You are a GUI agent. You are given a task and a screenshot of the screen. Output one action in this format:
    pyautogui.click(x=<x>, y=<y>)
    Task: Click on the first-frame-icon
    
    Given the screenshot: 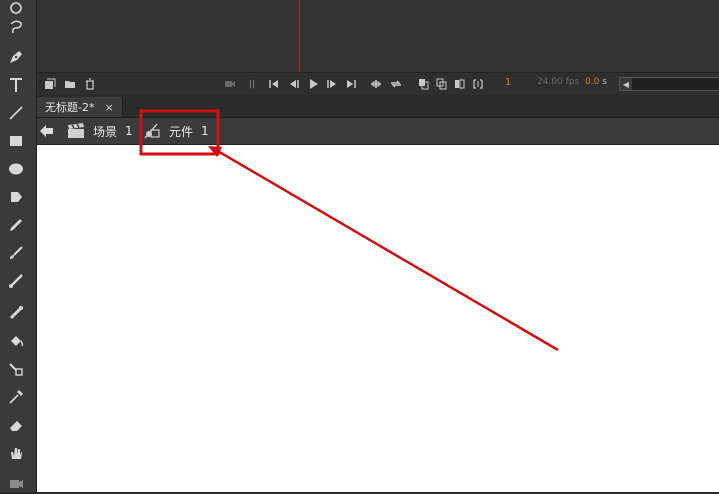 What is the action you would take?
    pyautogui.click(x=274, y=84)
    